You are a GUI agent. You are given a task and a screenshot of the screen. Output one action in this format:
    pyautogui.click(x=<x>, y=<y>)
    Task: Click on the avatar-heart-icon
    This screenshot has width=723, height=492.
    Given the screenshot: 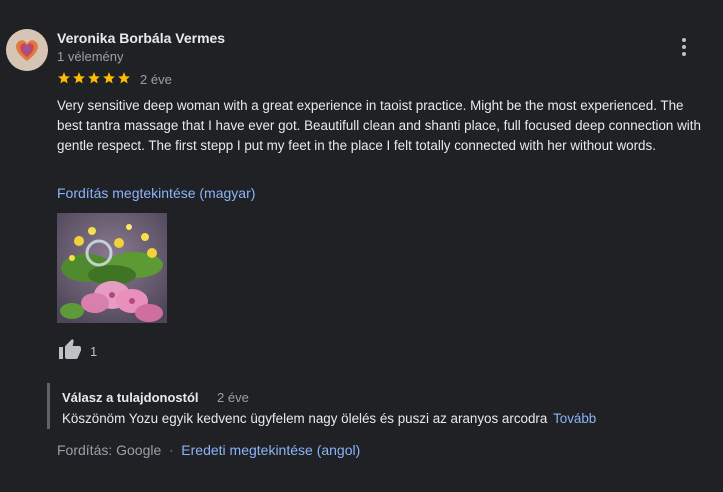 What is the action you would take?
    pyautogui.click(x=27, y=50)
    